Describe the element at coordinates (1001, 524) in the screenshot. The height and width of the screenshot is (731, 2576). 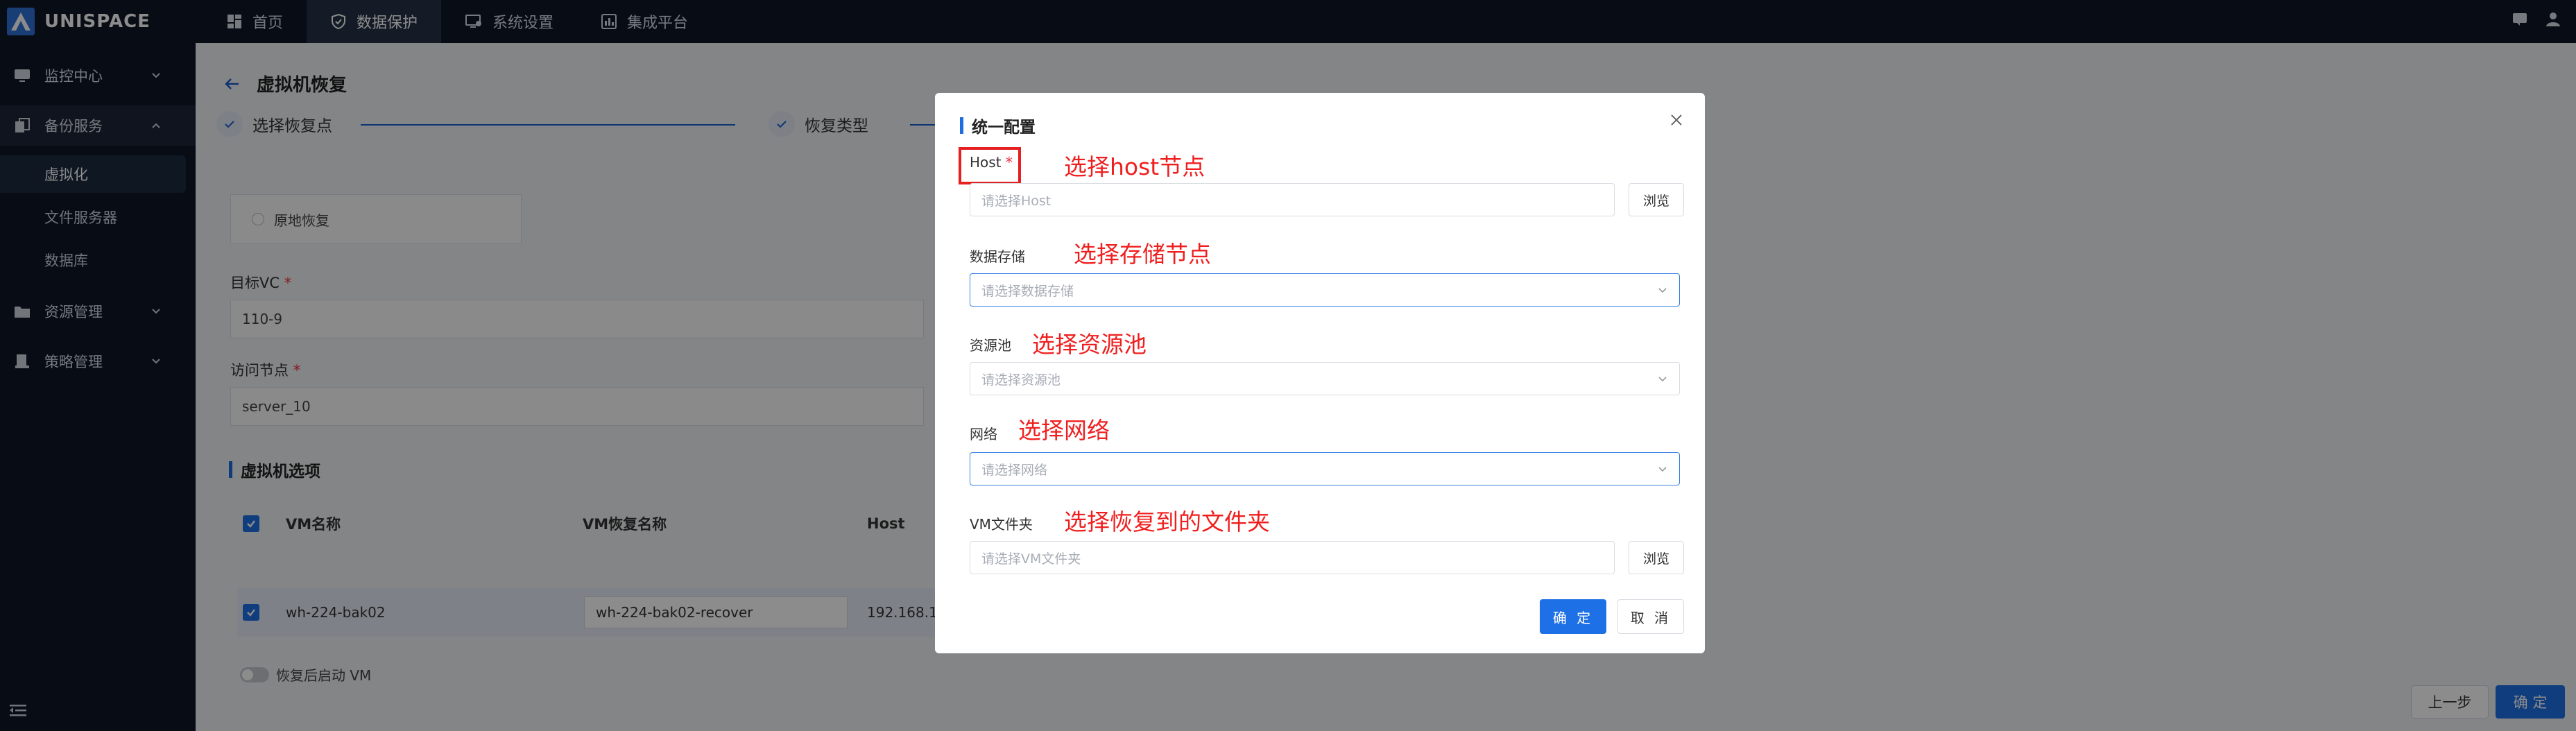
I see `vm-folder-label: VM文件夹` at that location.